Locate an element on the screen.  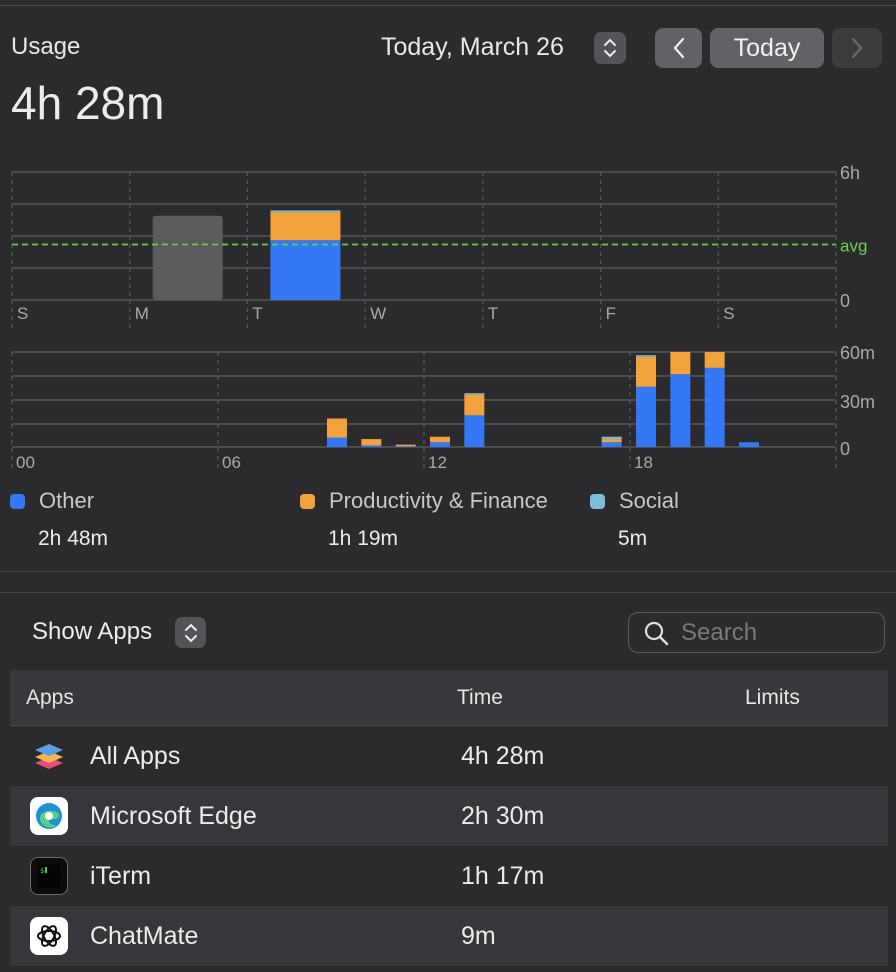
legend-social-swatch is located at coordinates (597, 501).